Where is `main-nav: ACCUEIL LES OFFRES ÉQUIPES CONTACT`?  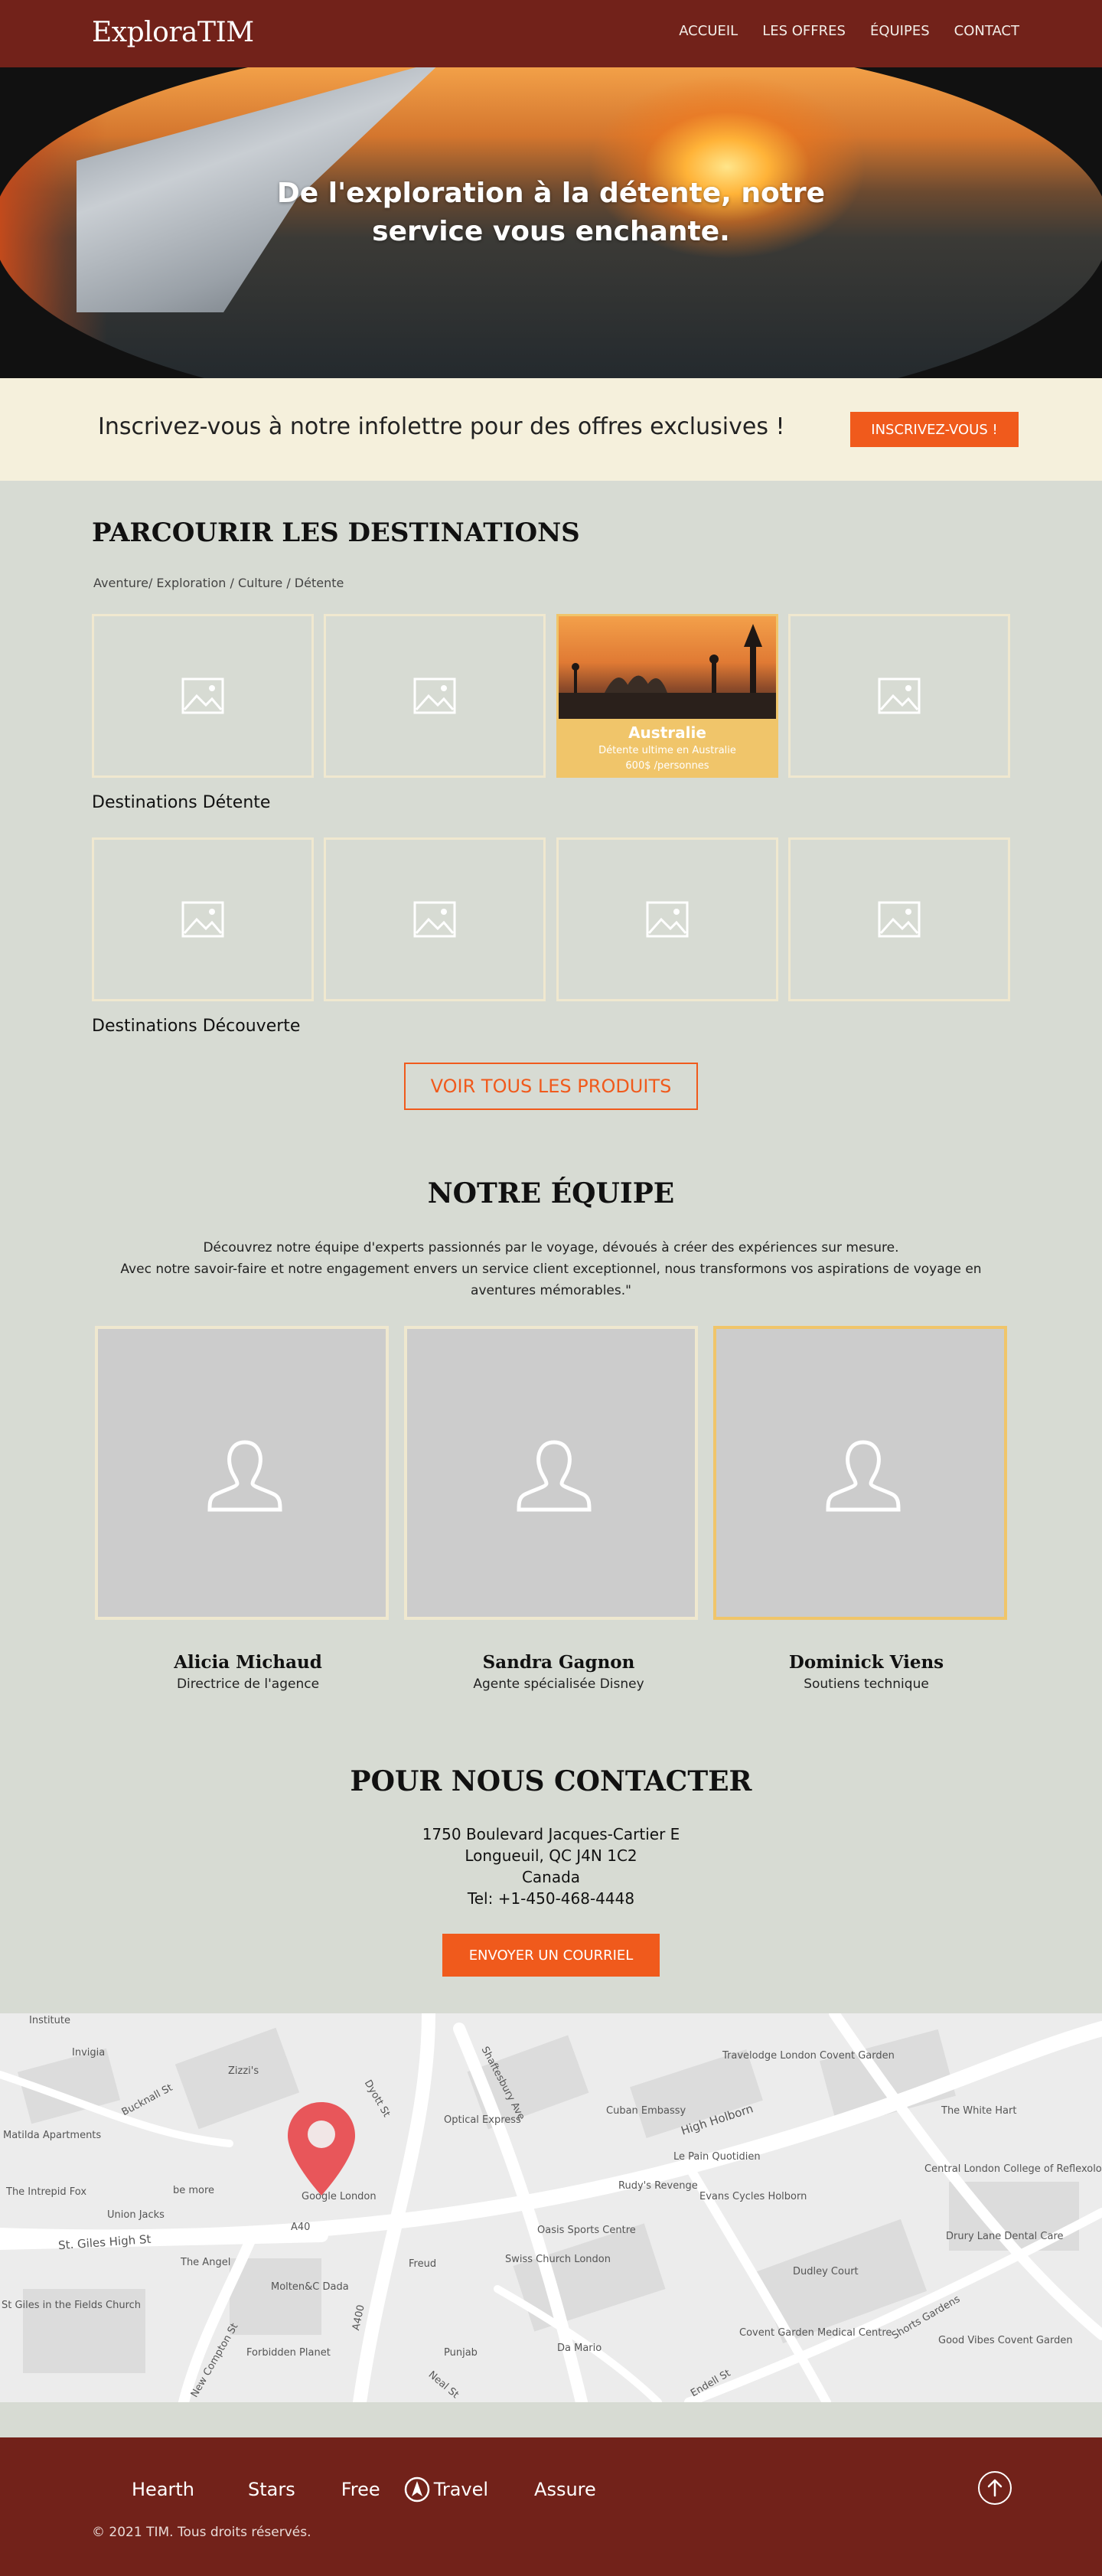 main-nav: ACCUEIL LES OFFRES ÉQUIPES CONTACT is located at coordinates (849, 31).